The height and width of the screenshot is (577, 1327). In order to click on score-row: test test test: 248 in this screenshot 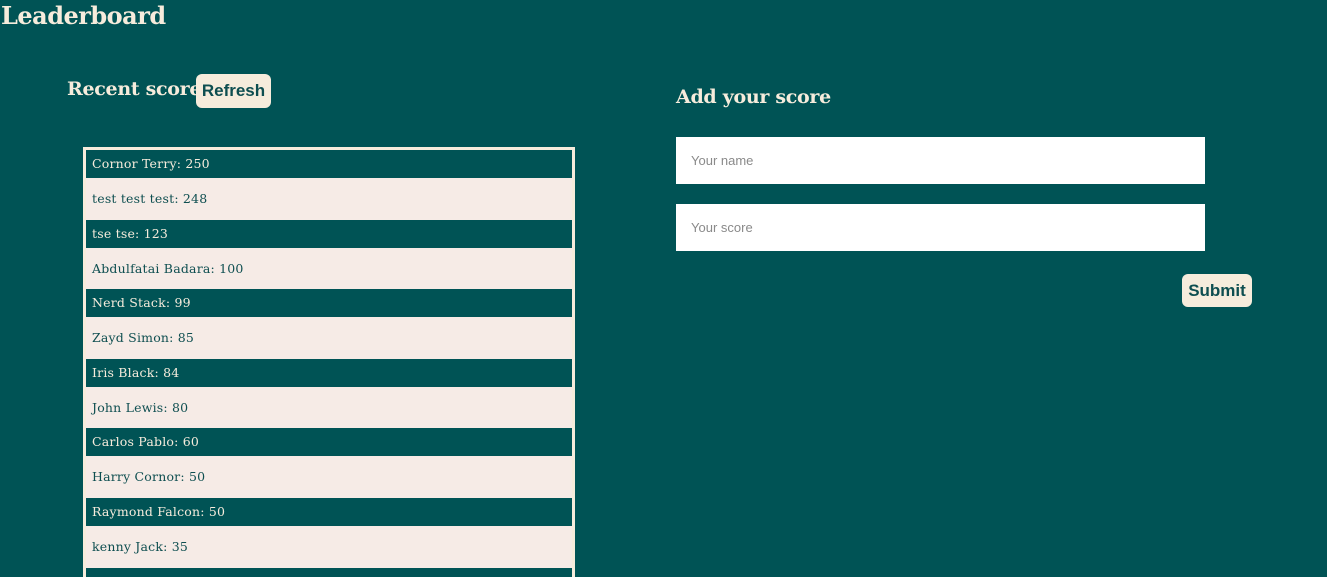, I will do `click(329, 199)`.